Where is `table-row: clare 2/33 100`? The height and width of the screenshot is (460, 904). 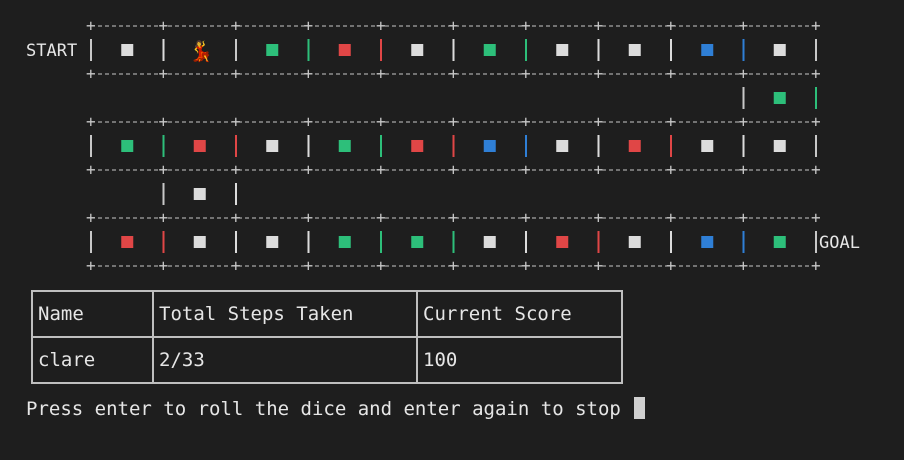
table-row: clare 2/33 100 is located at coordinates (327, 360).